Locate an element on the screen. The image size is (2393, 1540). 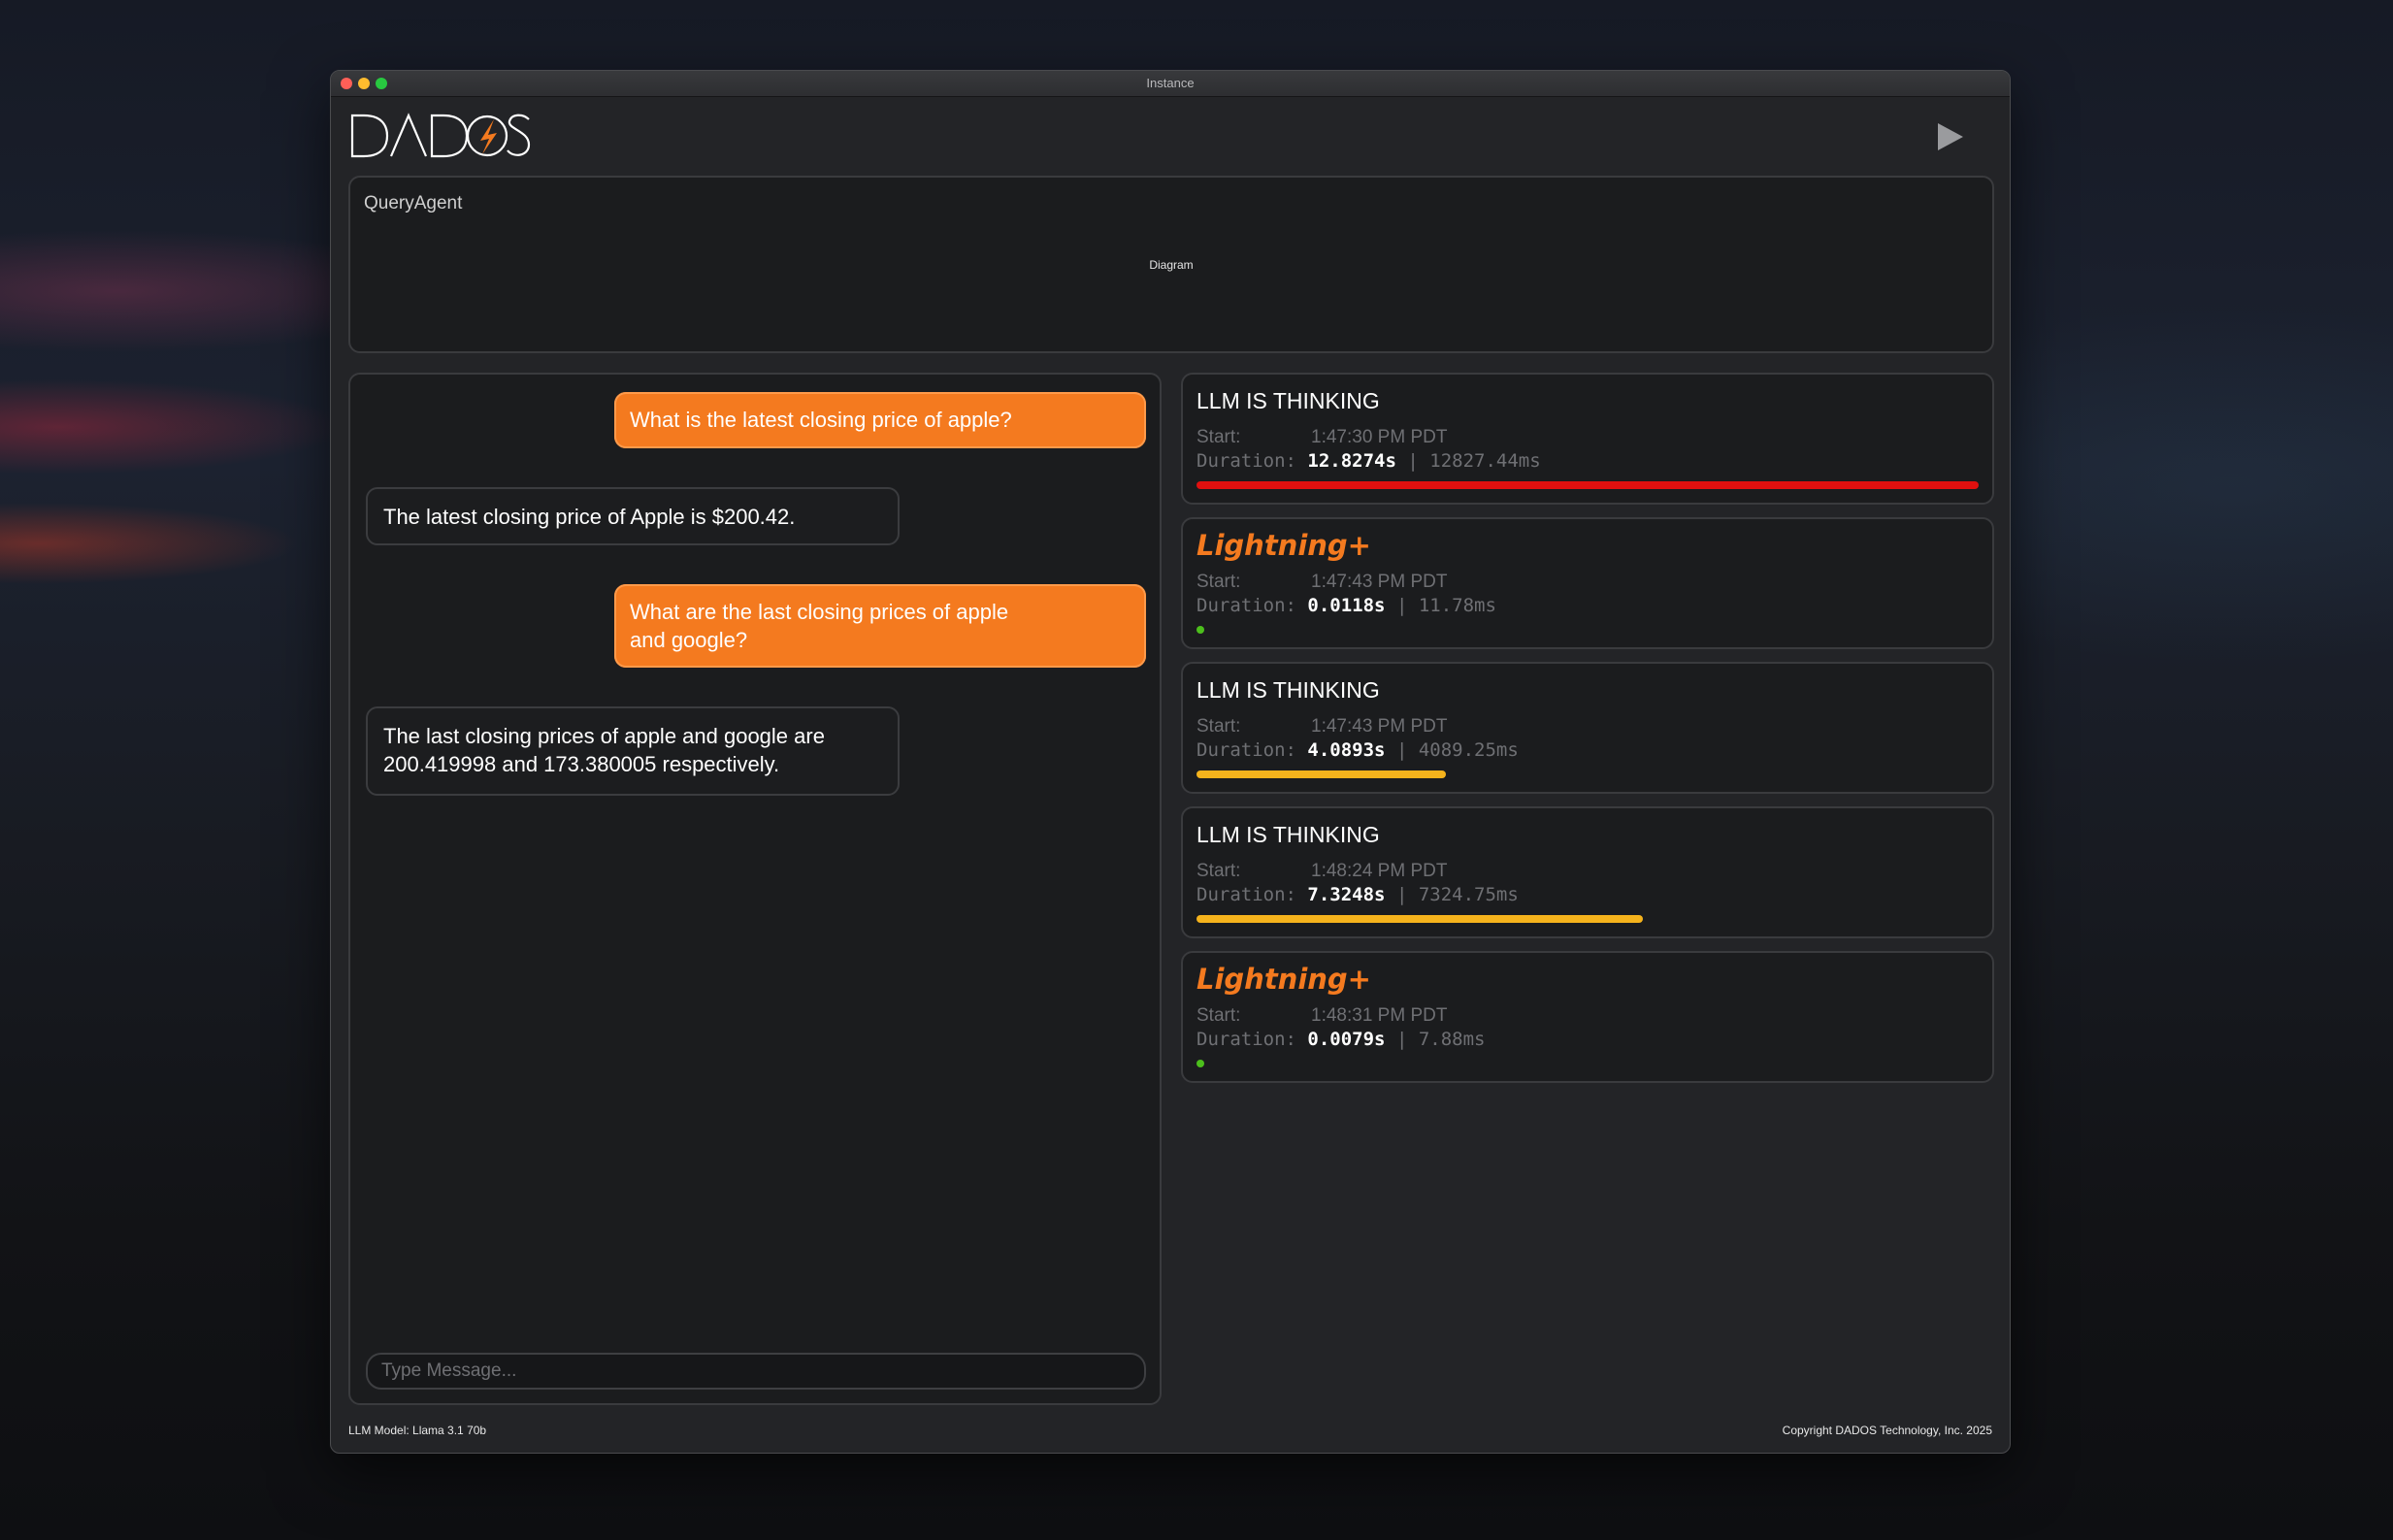
diagram-area: Diagram is located at coordinates (1171, 265).